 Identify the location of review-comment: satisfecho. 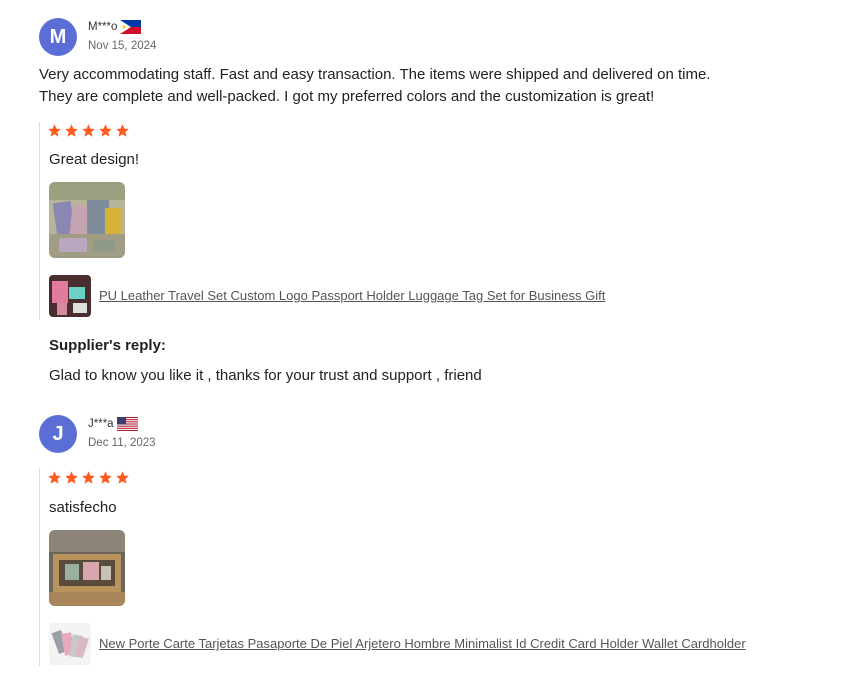
(83, 507).